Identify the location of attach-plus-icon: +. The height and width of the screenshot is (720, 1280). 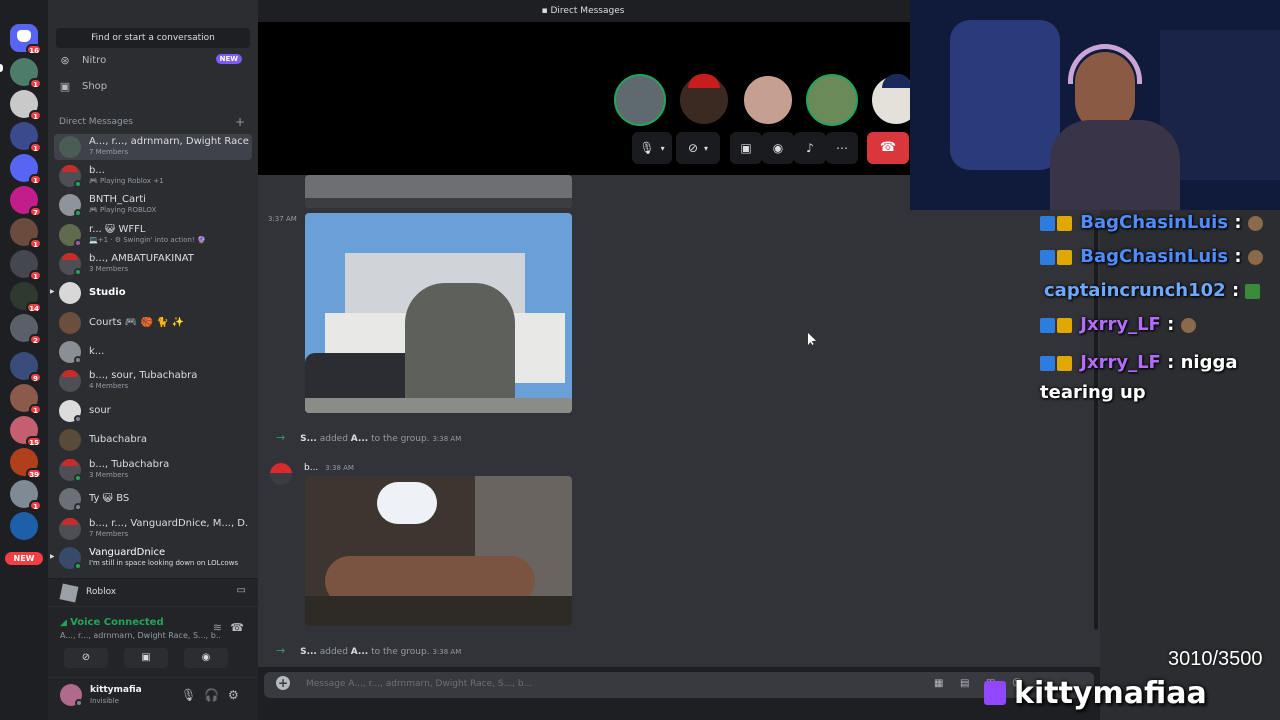
(283, 683).